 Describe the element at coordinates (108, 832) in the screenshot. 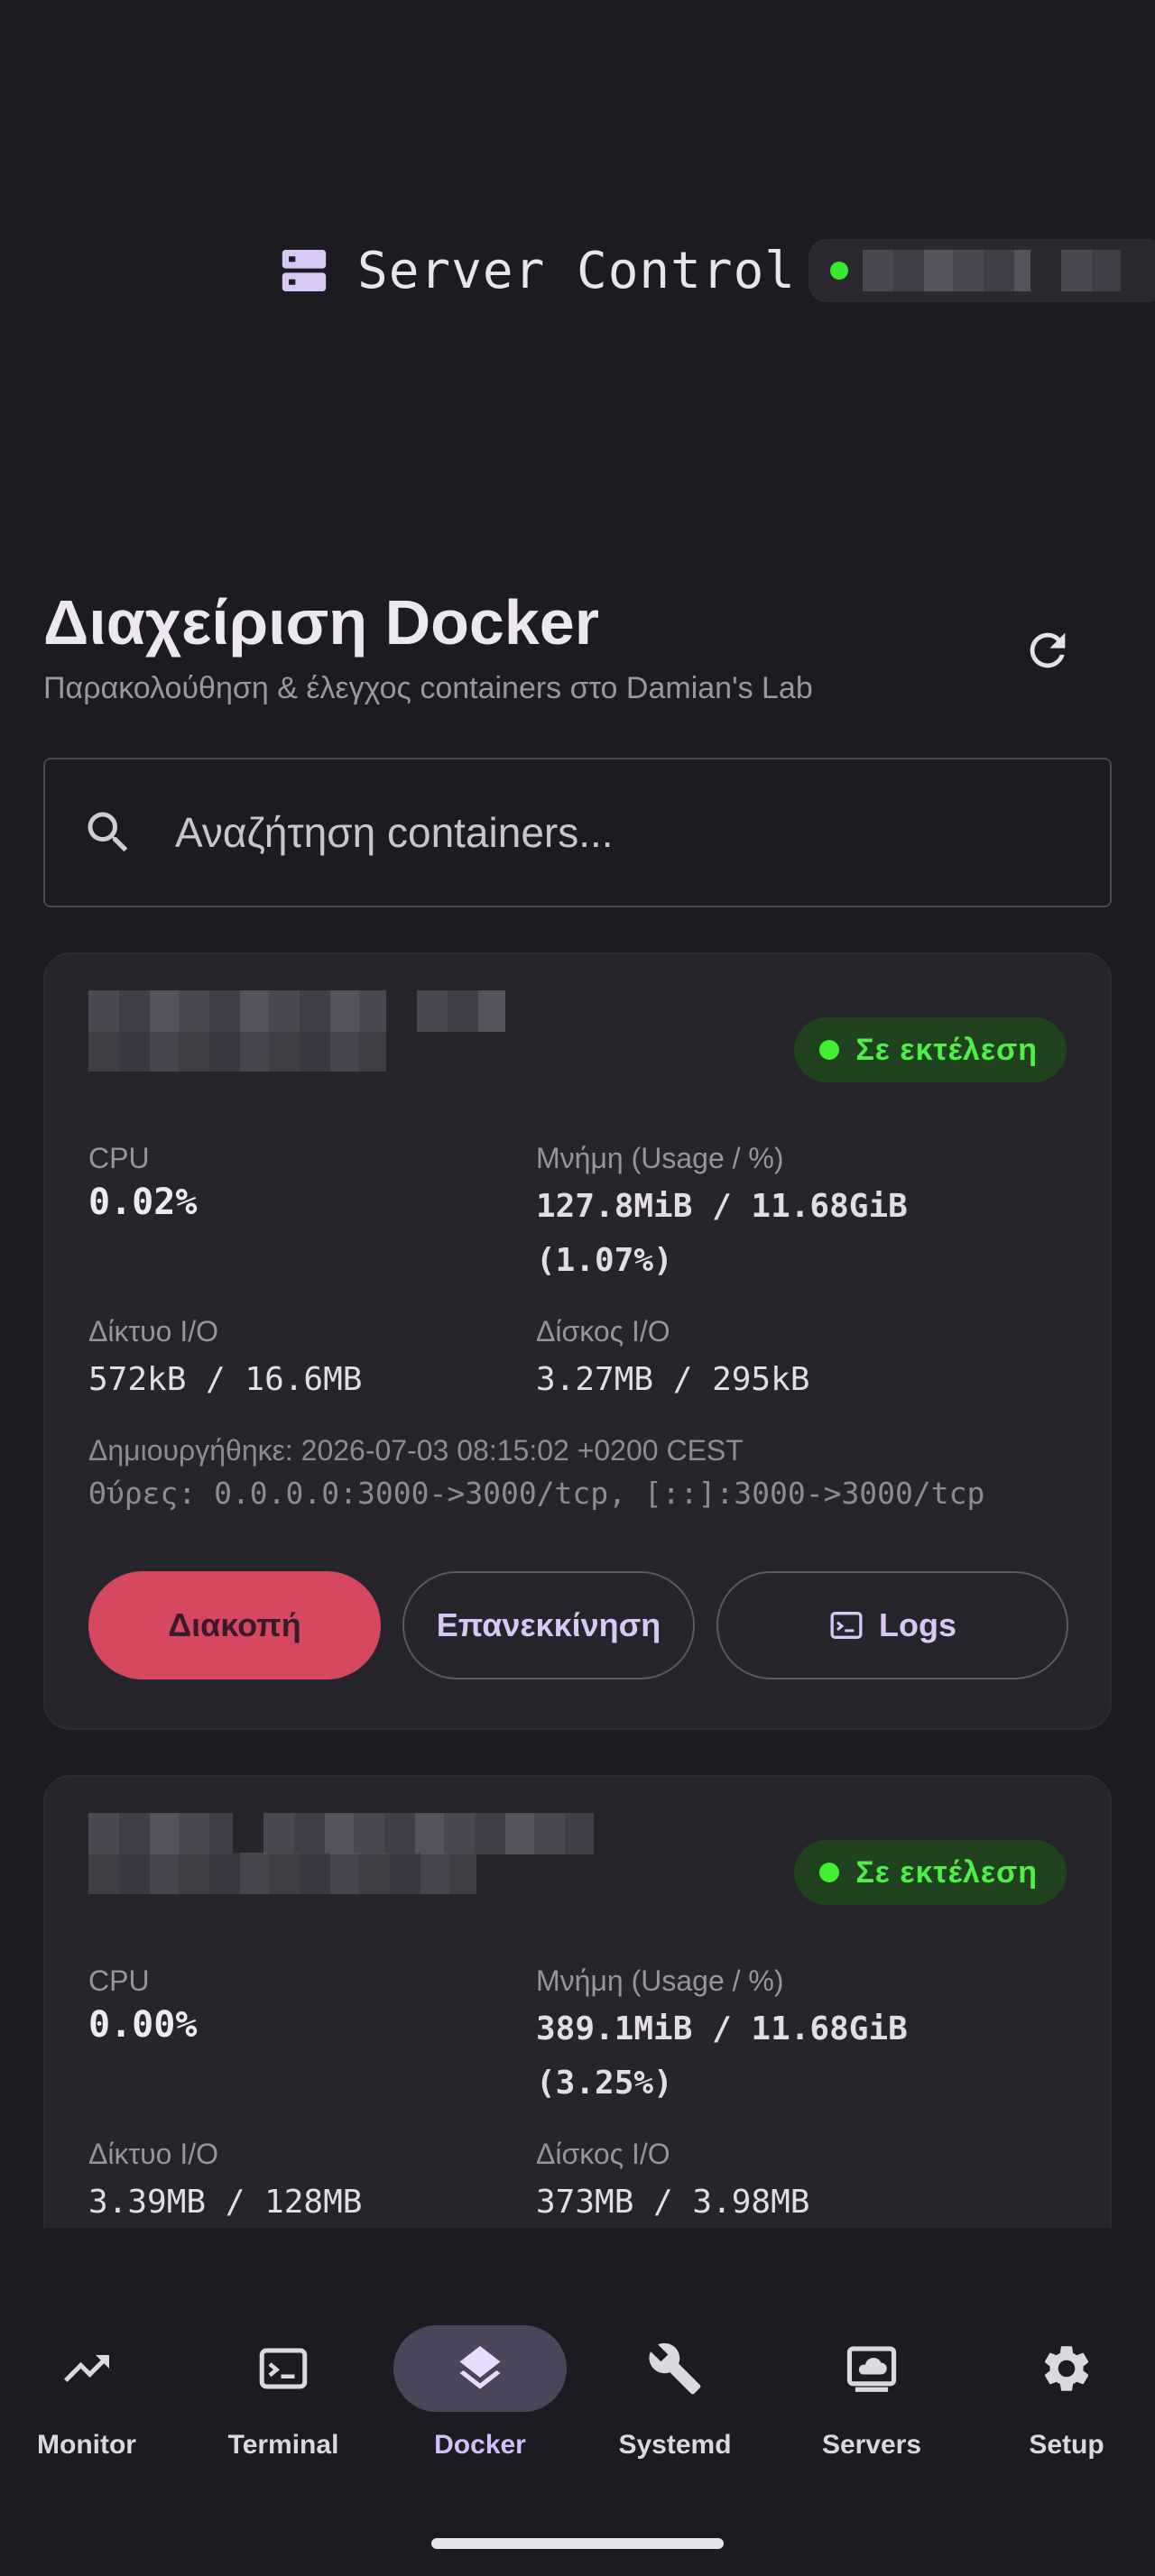

I see `search-icon` at that location.